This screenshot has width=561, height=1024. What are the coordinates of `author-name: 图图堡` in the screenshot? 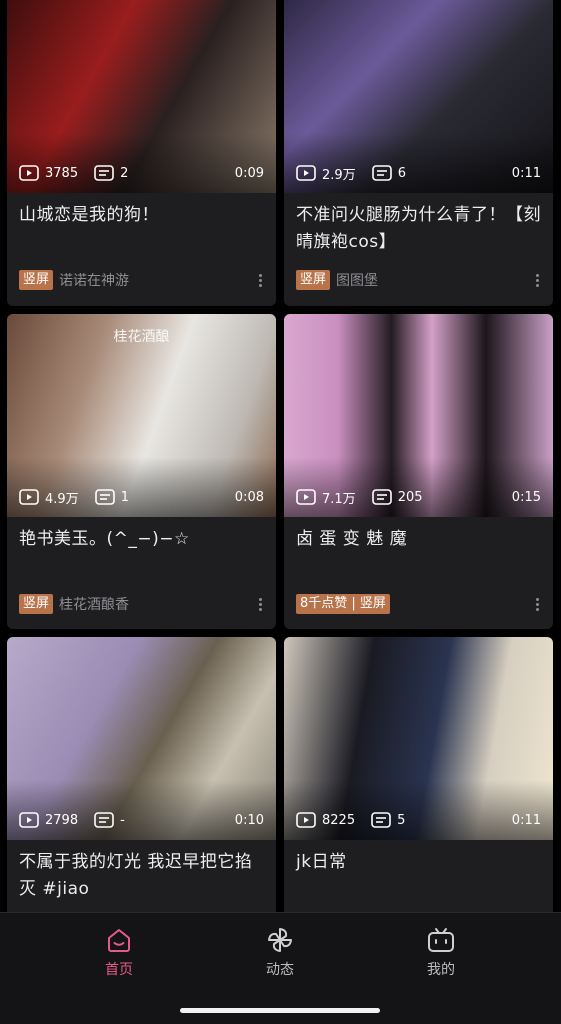 It's located at (357, 280).